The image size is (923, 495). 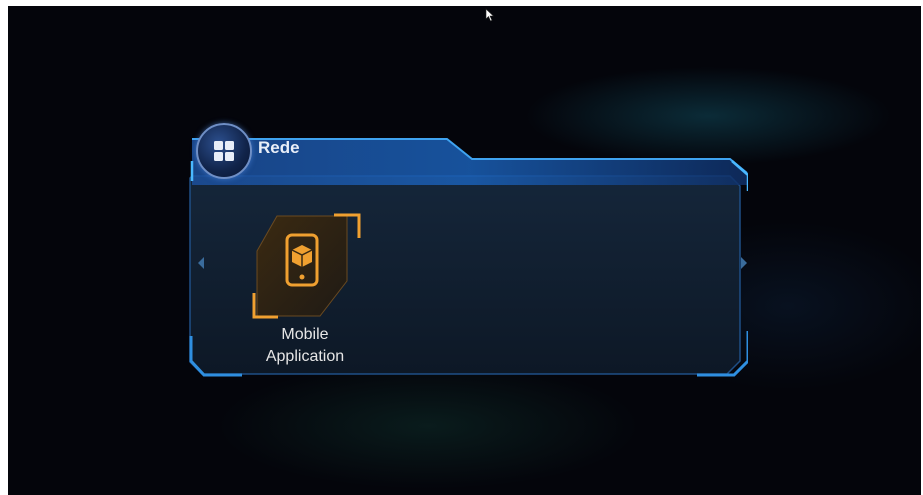 What do you see at coordinates (201, 263) in the screenshot?
I see `chevron-left-icon` at bounding box center [201, 263].